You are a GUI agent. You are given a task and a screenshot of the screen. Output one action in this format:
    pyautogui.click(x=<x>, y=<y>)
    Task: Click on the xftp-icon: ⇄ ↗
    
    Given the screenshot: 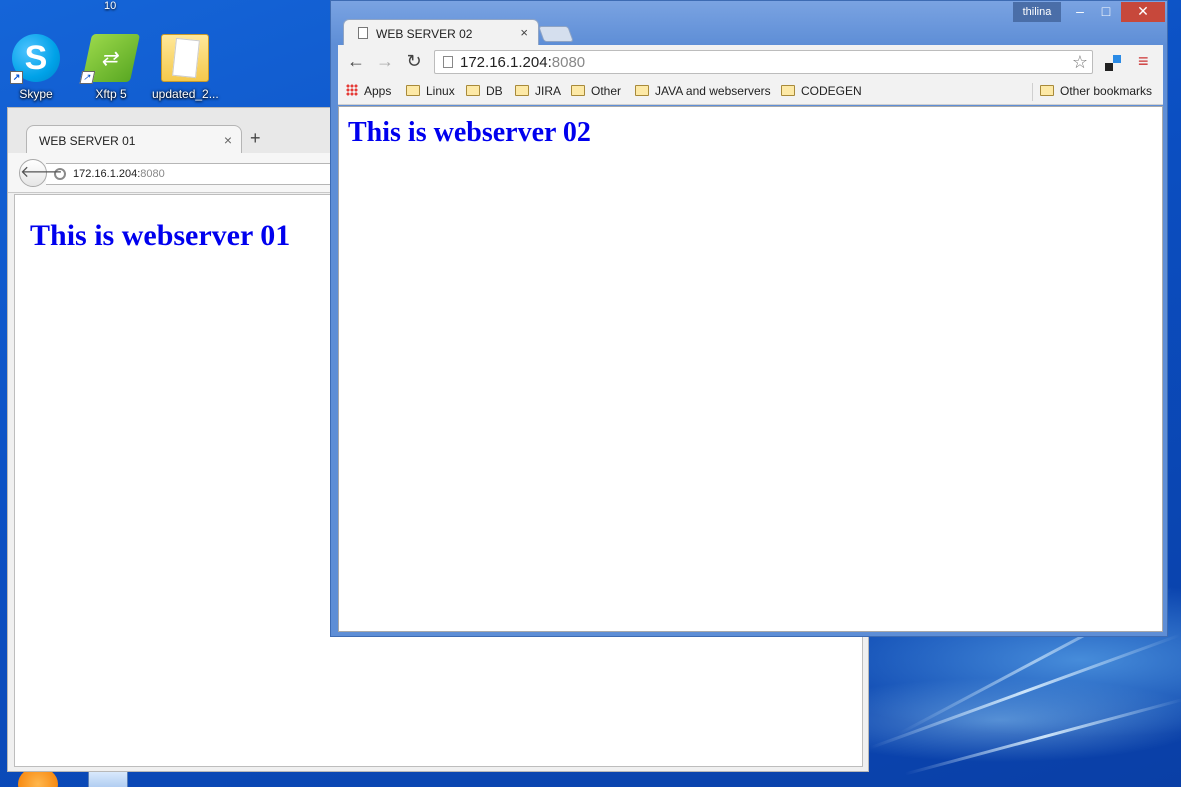 What is the action you would take?
    pyautogui.click(x=110, y=59)
    